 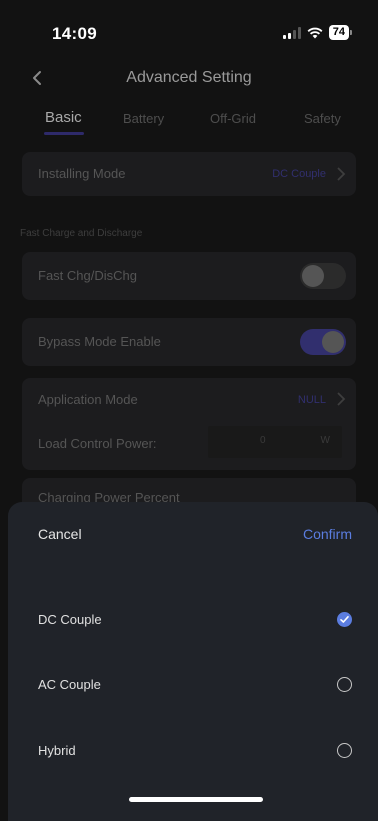 I want to click on fast-charge-section-label: Fast Charge and Discharge, so click(x=81, y=233).